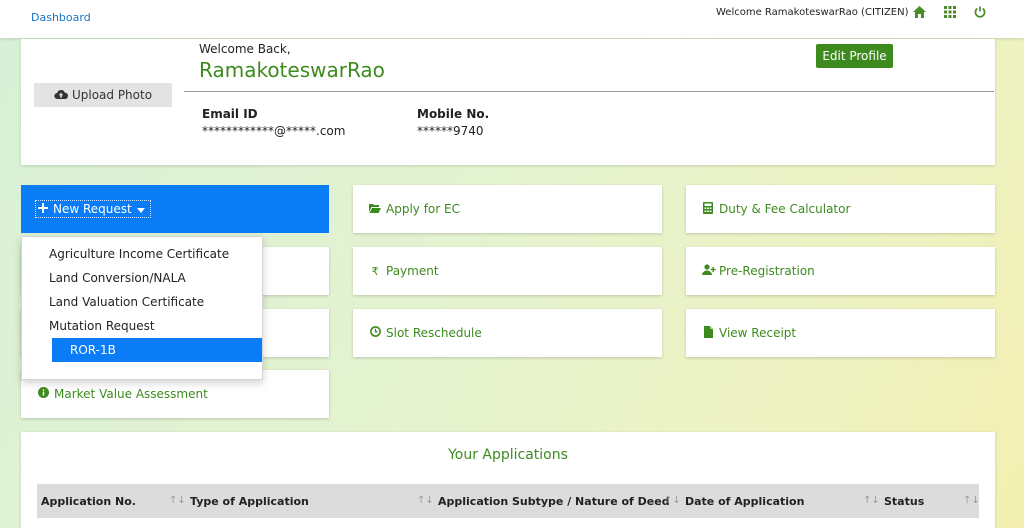  What do you see at coordinates (919, 12) in the screenshot?
I see `home-icon` at bounding box center [919, 12].